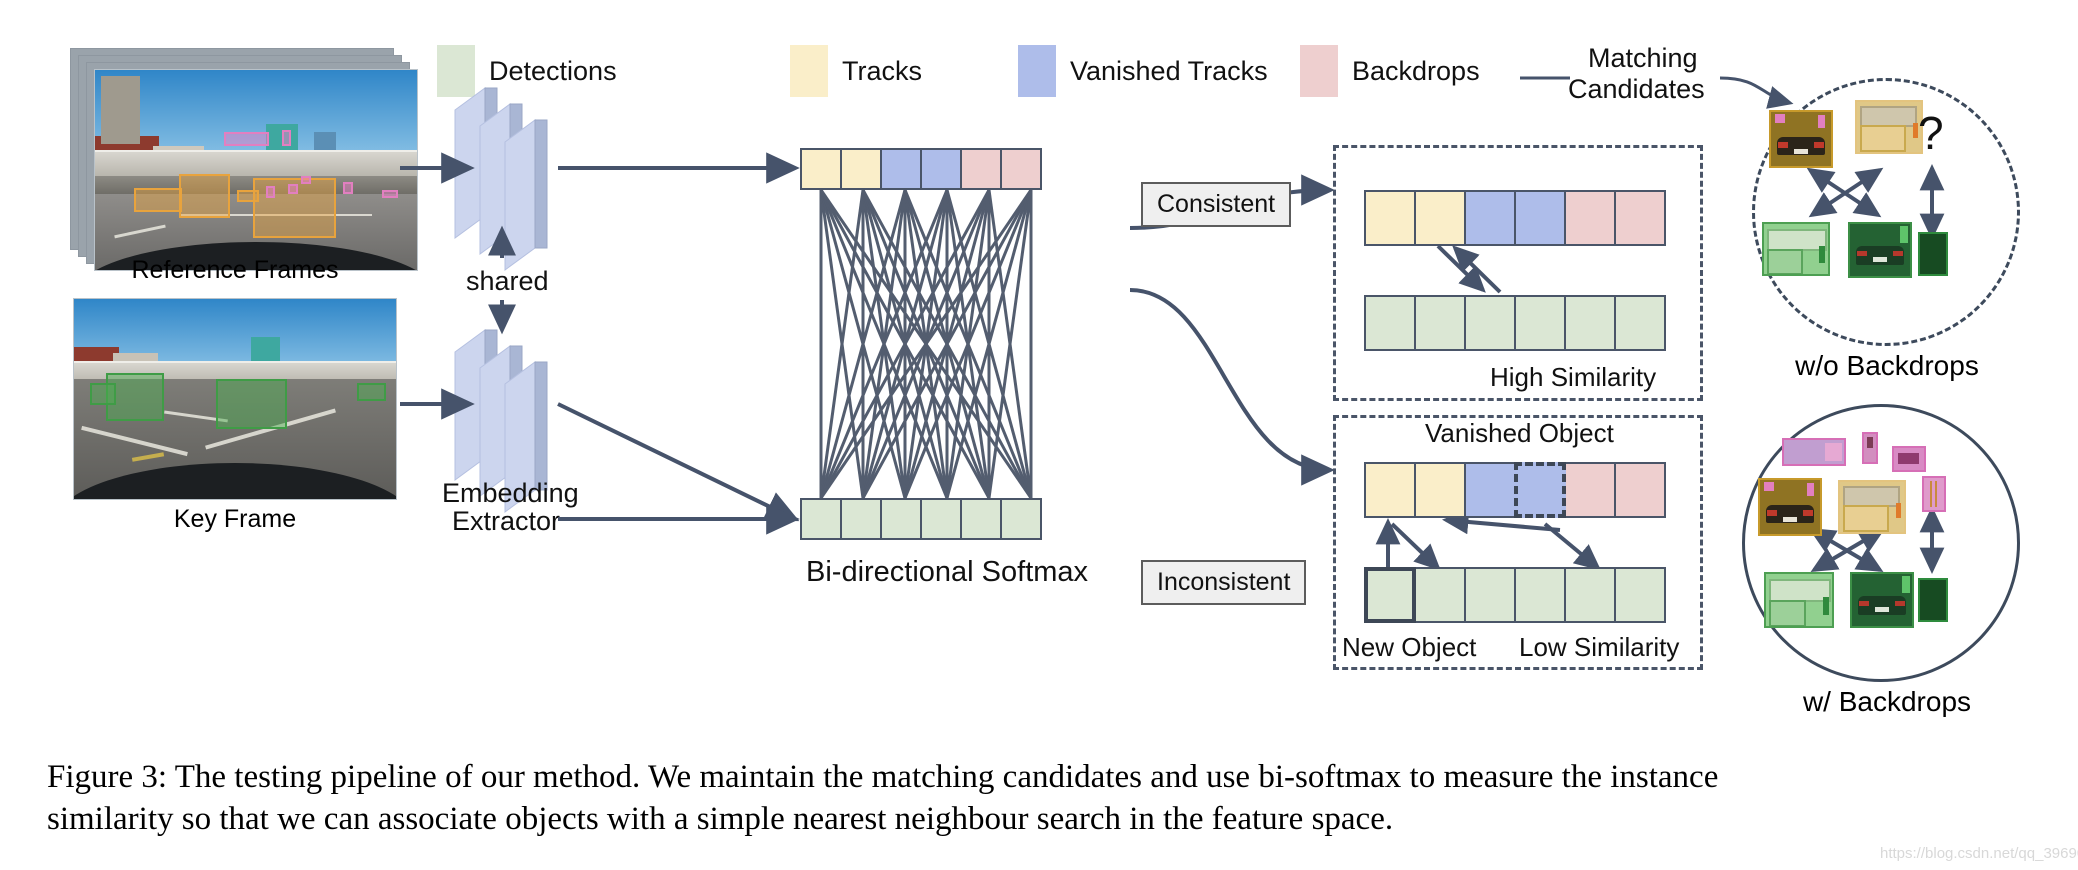 The height and width of the screenshot is (870, 2078). I want to click on without-backdrops-label: w/o Backdrops, so click(1887, 365).